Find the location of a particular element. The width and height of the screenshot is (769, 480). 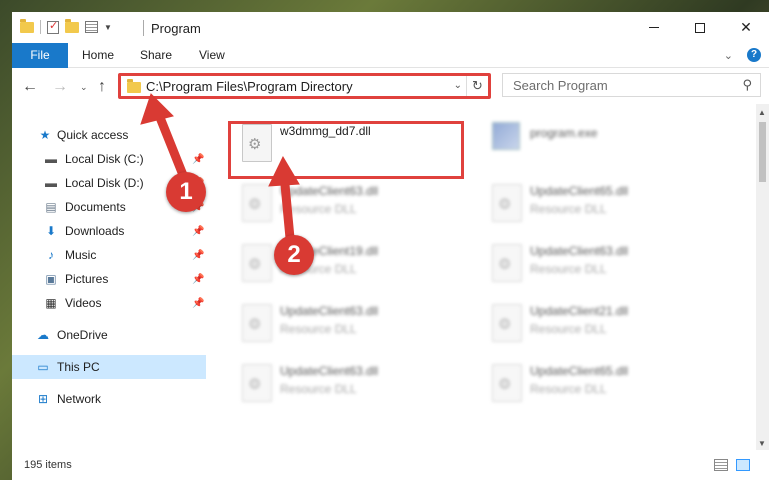

scroll-down-icon: ▼ is located at coordinates (762, 443).